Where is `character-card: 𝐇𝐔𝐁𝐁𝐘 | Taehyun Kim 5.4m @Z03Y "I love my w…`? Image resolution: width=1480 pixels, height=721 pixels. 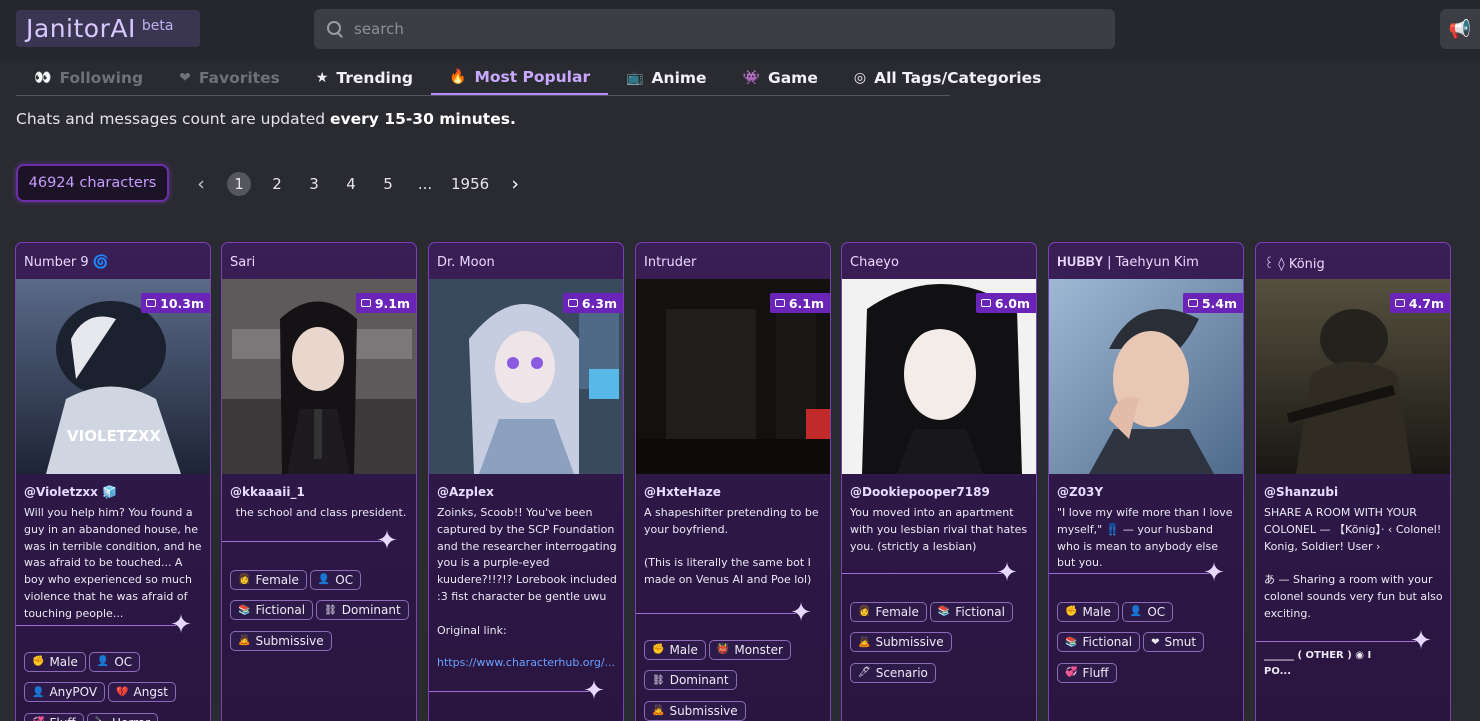 character-card: 𝐇𝐔𝐁𝐁𝐘 | Taehyun Kim 5.4m @Z03Y "I love my w… is located at coordinates (1146, 481).